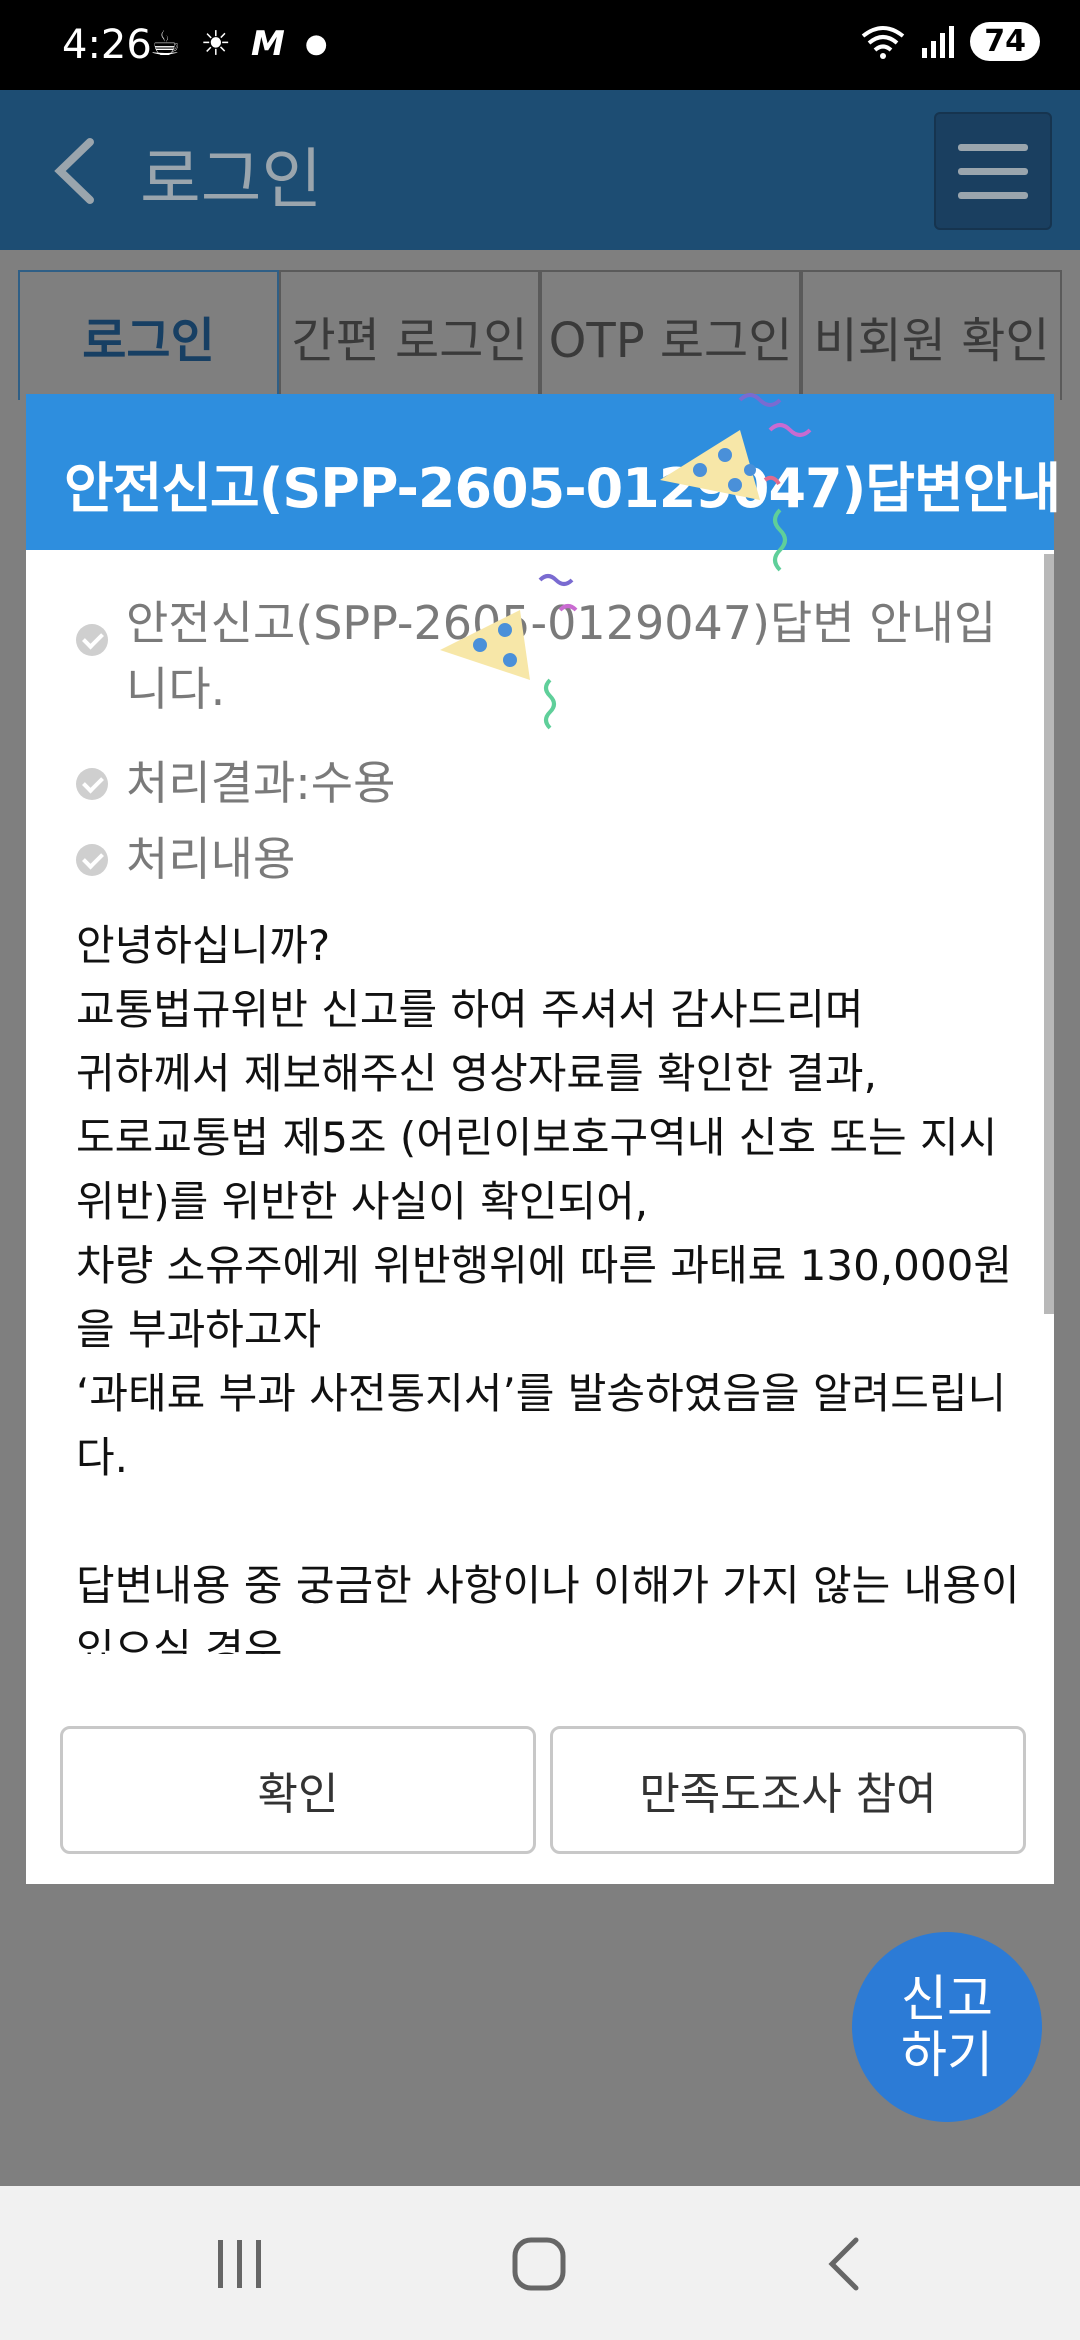 This screenshot has height=2340, width=1080. I want to click on status-time: 4:26, so click(107, 45).